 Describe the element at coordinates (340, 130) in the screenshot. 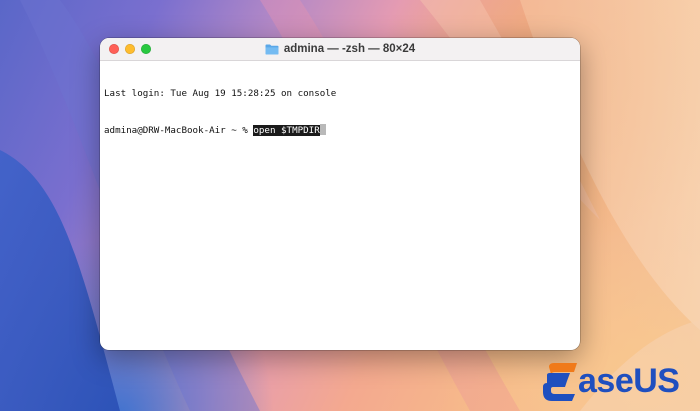

I see `prompt-line: admina@DRW-MacBook-Air ~ % open $TMPDIR` at that location.